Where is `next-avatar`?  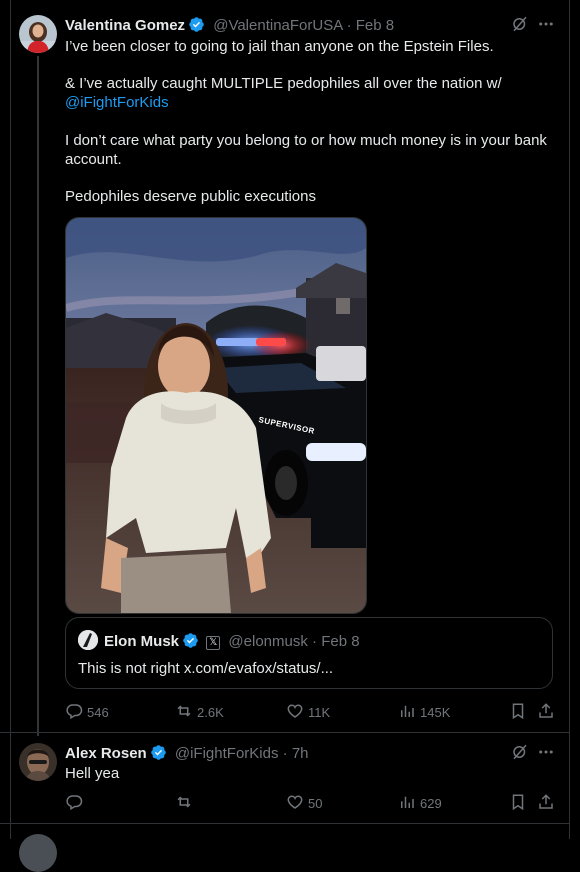 next-avatar is located at coordinates (38, 853).